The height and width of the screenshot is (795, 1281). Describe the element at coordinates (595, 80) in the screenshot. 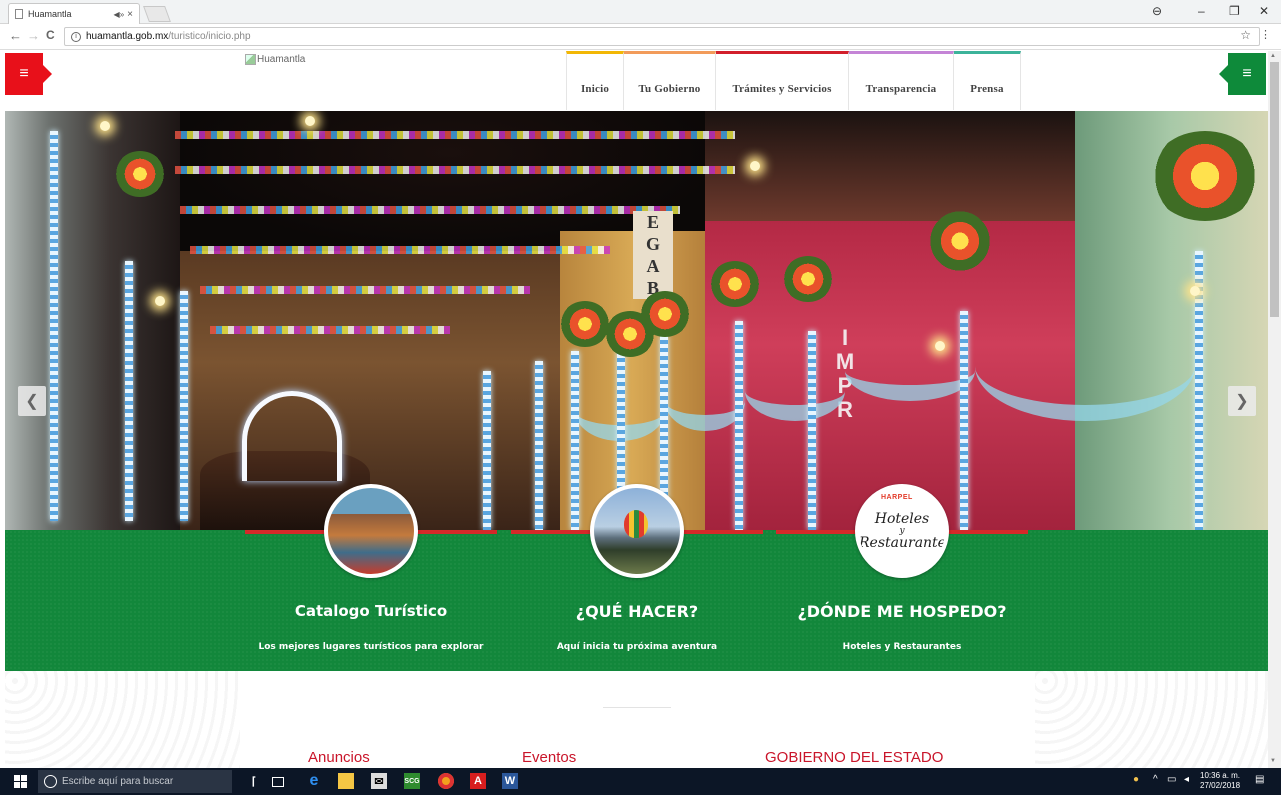

I see `nav-inicio: Inicio` at that location.